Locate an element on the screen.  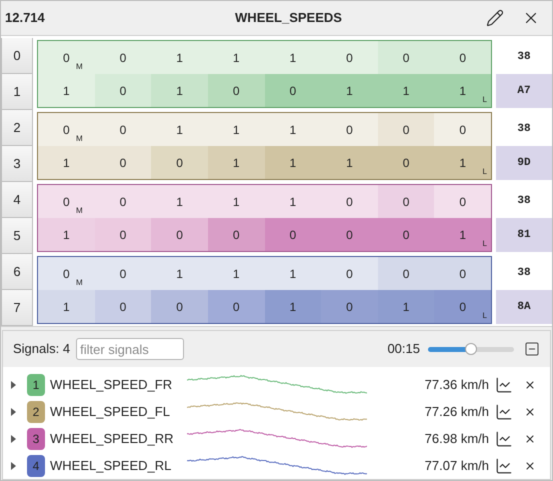
edit-icon is located at coordinates (495, 18).